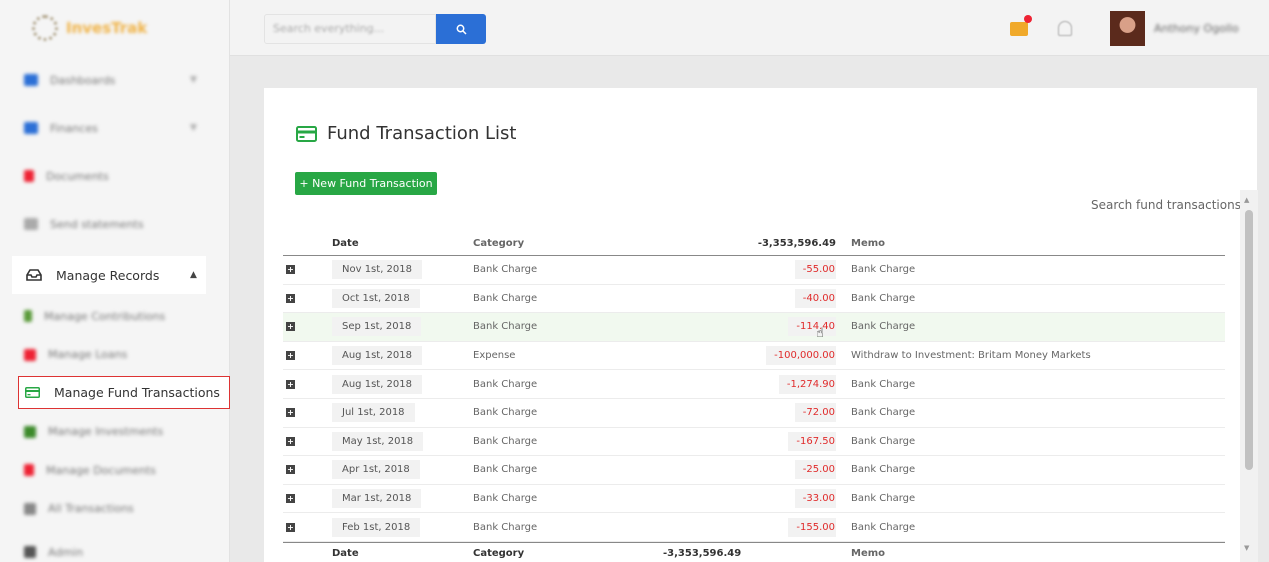 Image resolution: width=1269 pixels, height=562 pixels. What do you see at coordinates (702, 553) in the screenshot?
I see `footer-amount-total: -3,353,596.49` at bounding box center [702, 553].